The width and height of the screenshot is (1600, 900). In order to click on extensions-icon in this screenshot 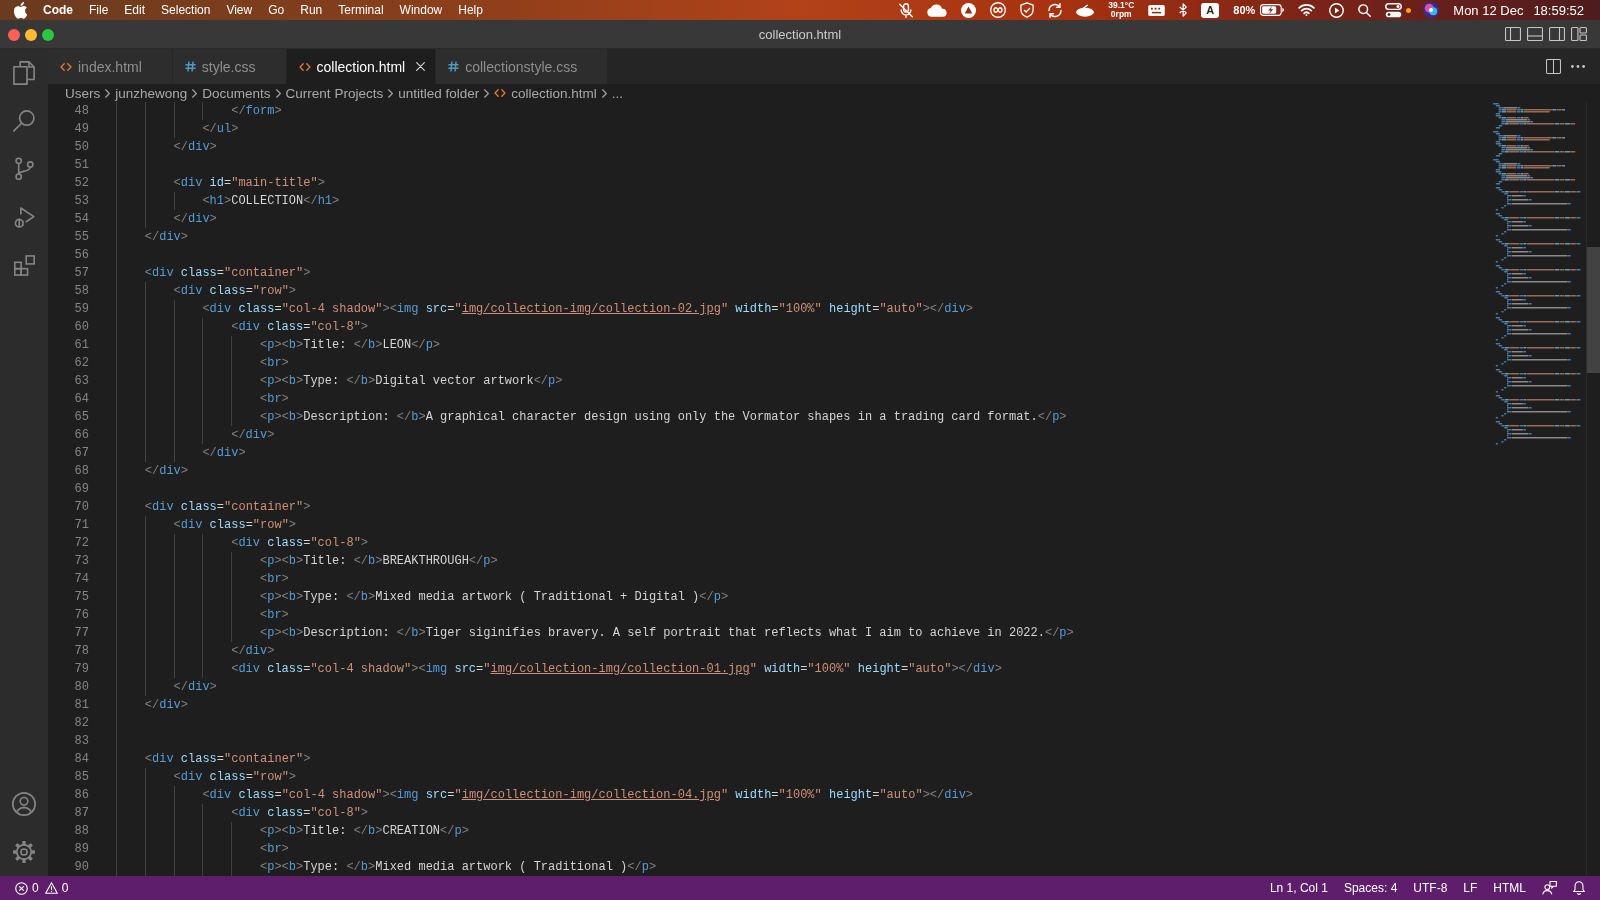, I will do `click(24, 265)`.